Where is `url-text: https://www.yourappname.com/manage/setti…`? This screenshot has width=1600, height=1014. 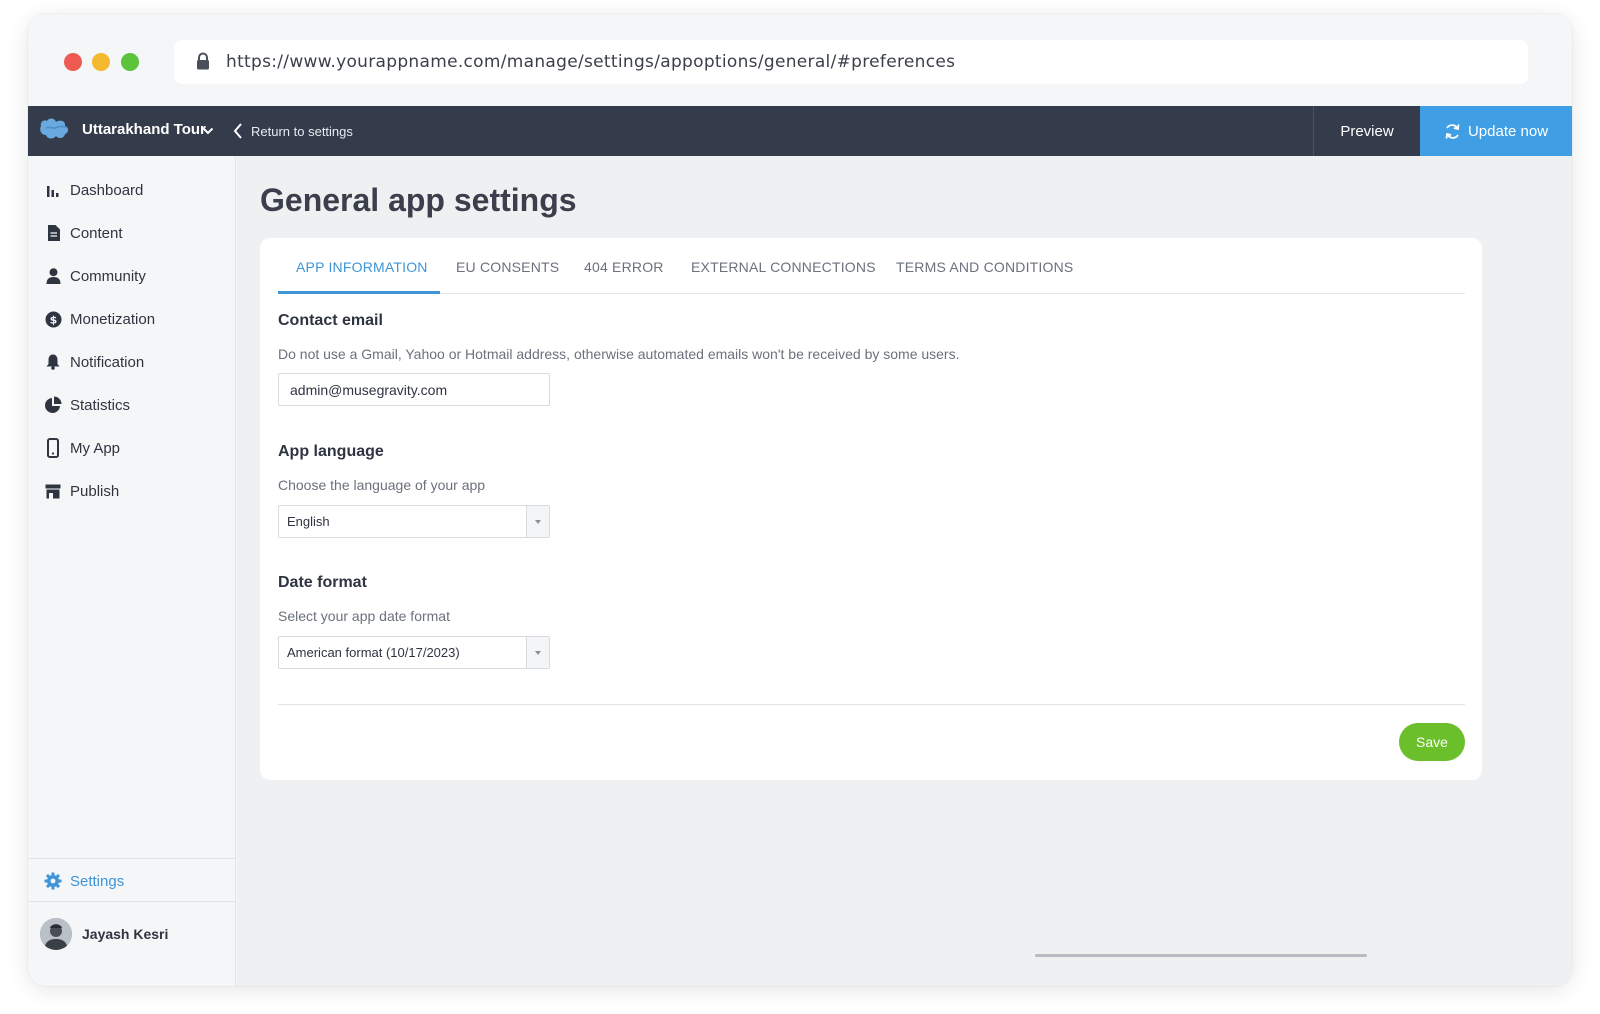
url-text: https://www.yourappname.com/manage/setti… is located at coordinates (591, 62).